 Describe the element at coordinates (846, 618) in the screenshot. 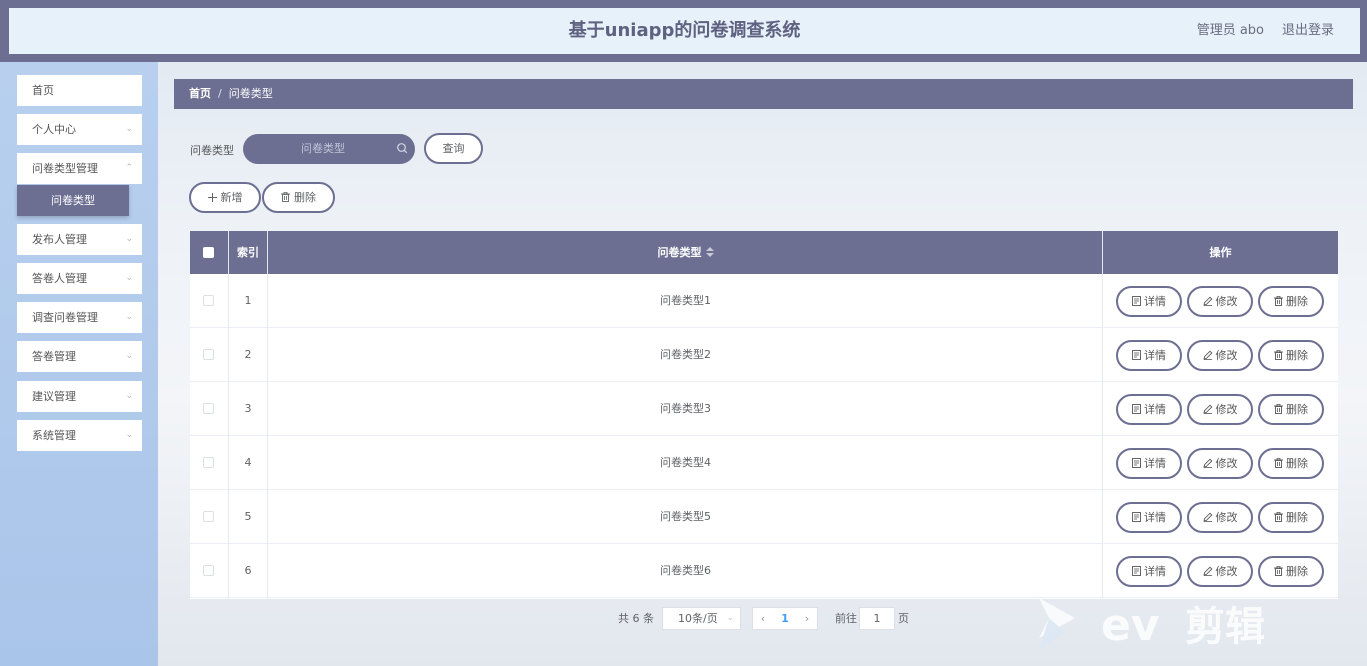

I see `goto-label: 前往` at that location.